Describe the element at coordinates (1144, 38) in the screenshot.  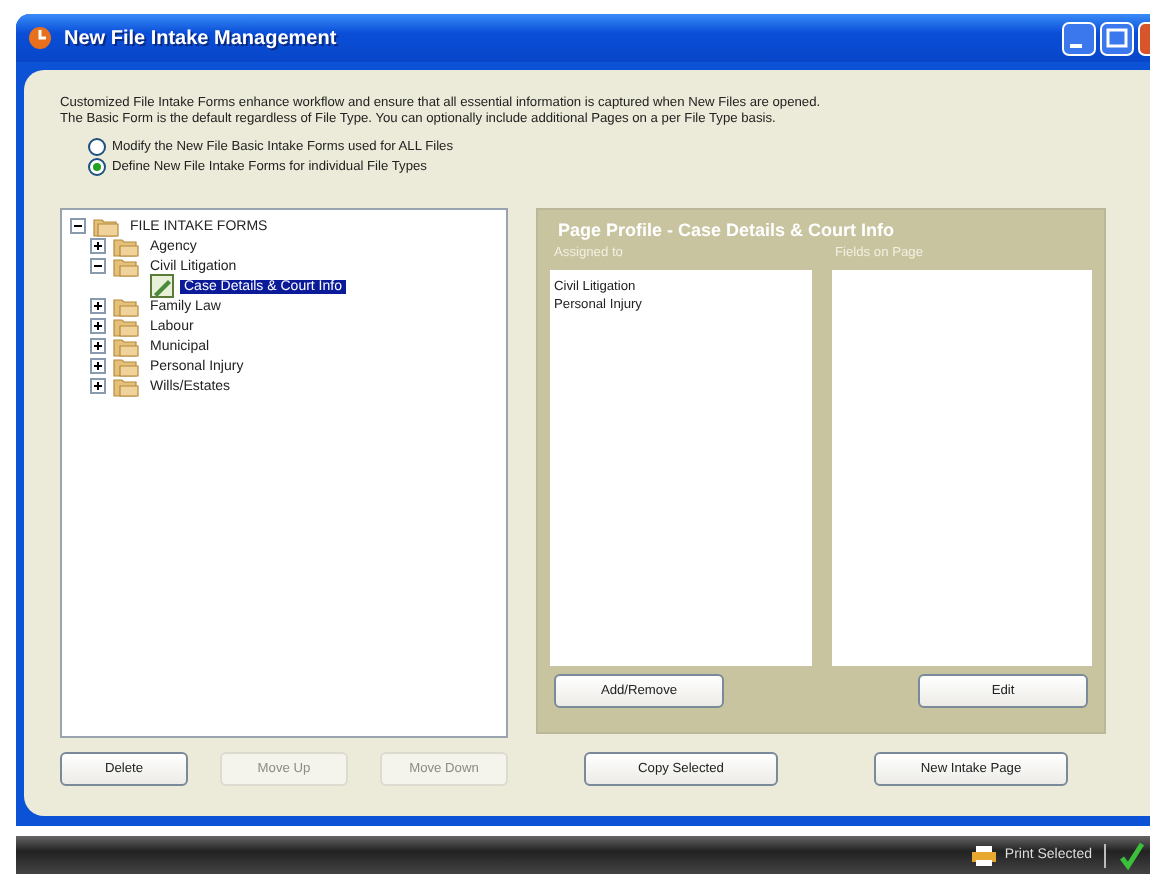
I see `close-button` at that location.